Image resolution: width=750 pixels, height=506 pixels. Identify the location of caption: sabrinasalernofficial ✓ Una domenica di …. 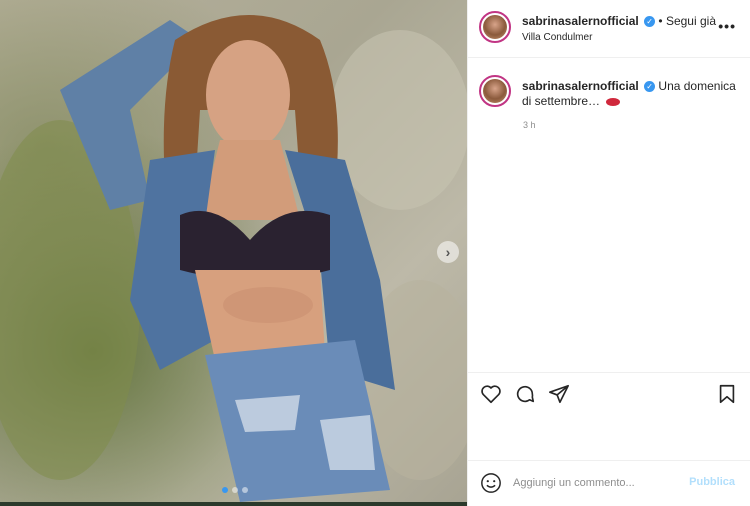
(629, 94).